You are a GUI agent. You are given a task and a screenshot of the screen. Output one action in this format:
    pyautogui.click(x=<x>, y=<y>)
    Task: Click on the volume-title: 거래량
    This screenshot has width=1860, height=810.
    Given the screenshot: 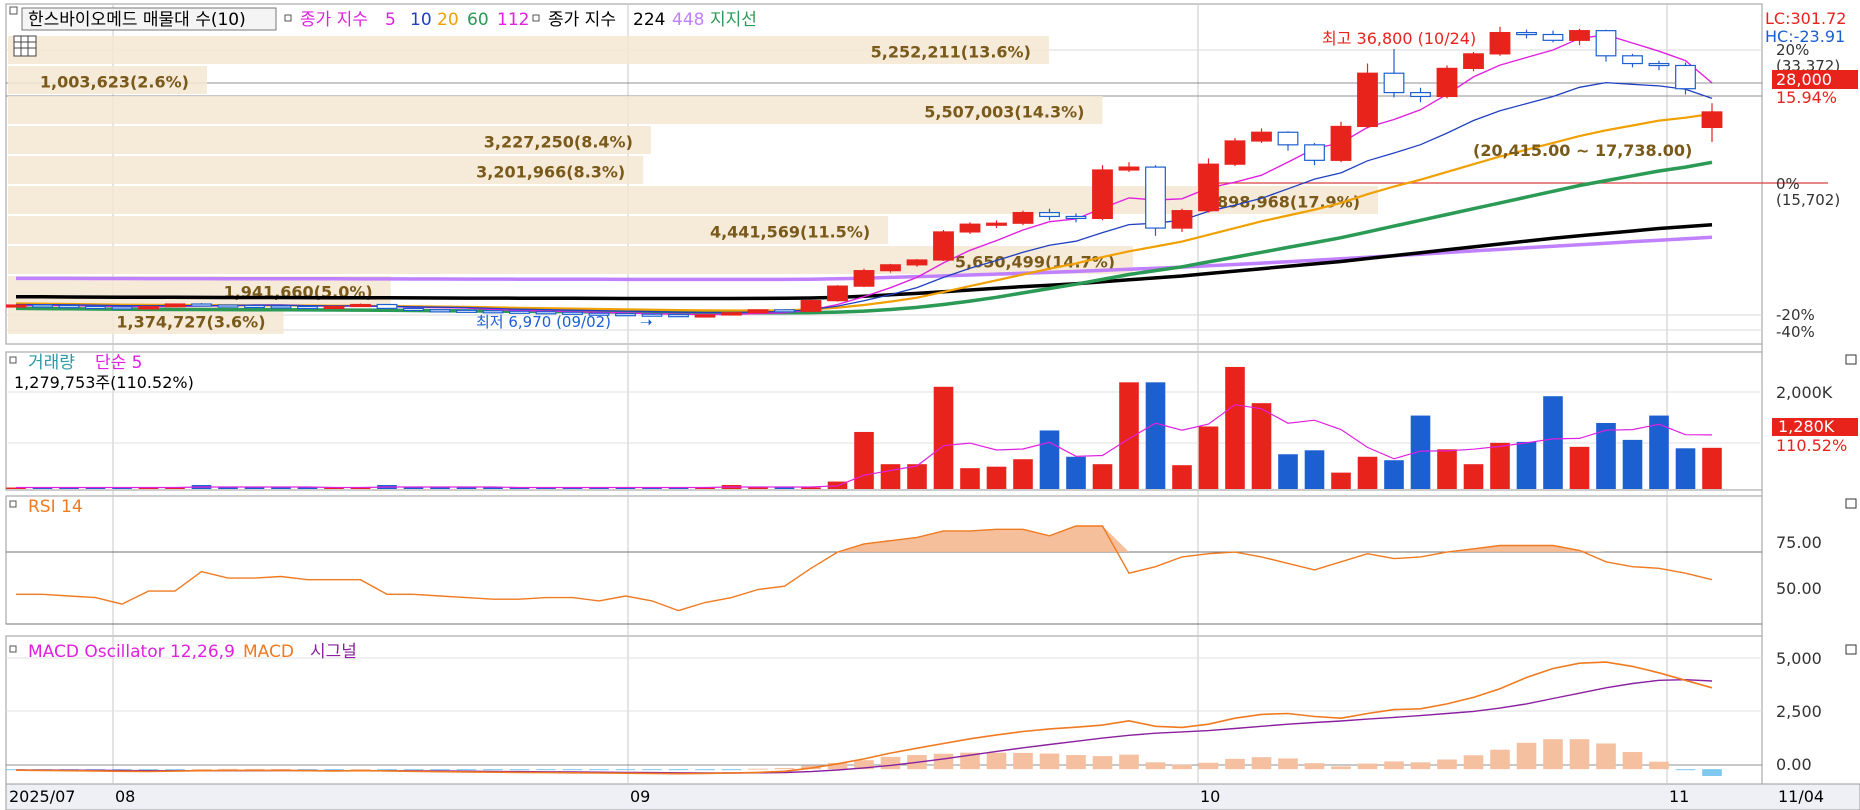 What is the action you would take?
    pyautogui.click(x=51, y=363)
    